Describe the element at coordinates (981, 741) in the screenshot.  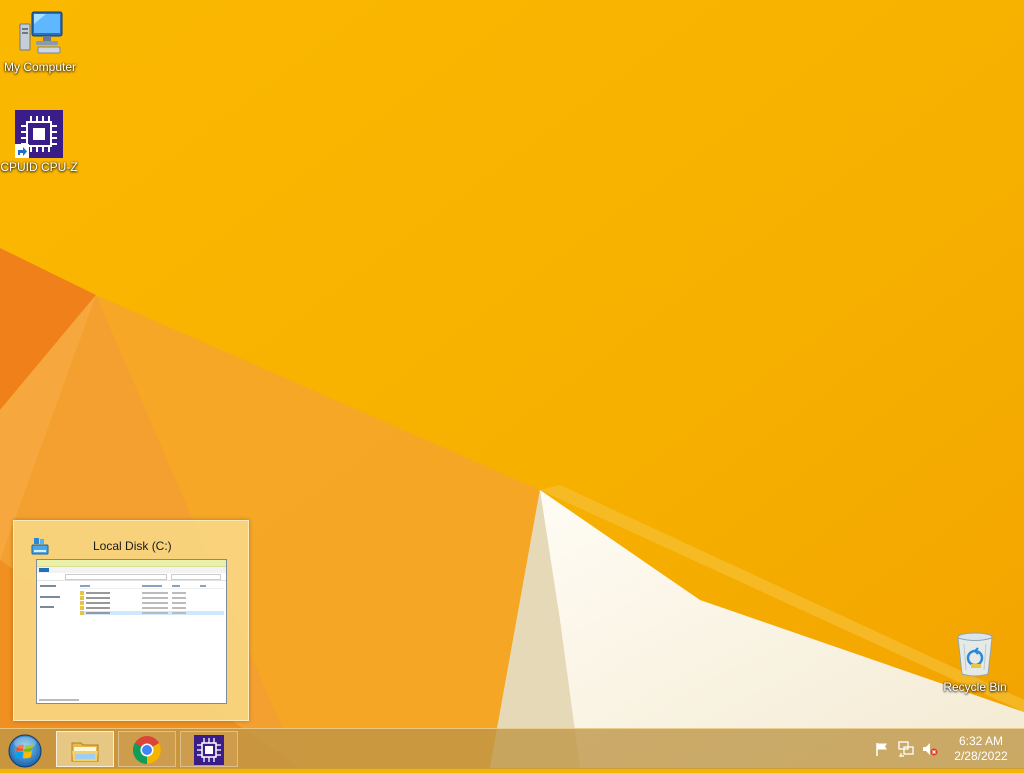
I see `clock-time: 6:32 AM` at that location.